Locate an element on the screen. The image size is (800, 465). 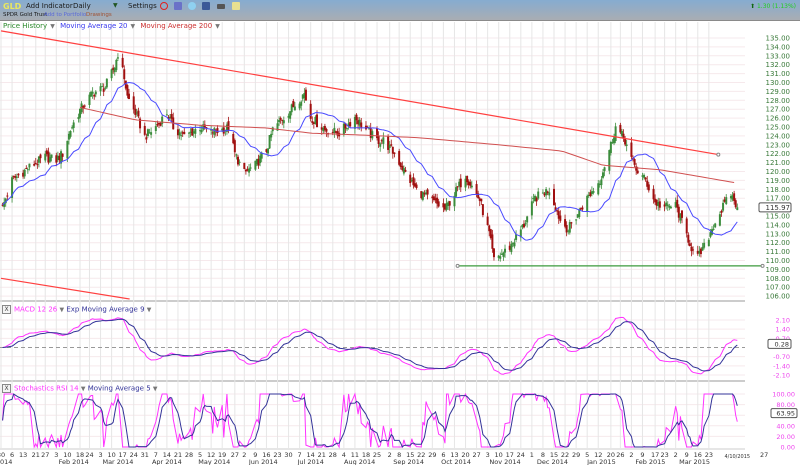
x-tick-label: 27 is located at coordinates (764, 455).